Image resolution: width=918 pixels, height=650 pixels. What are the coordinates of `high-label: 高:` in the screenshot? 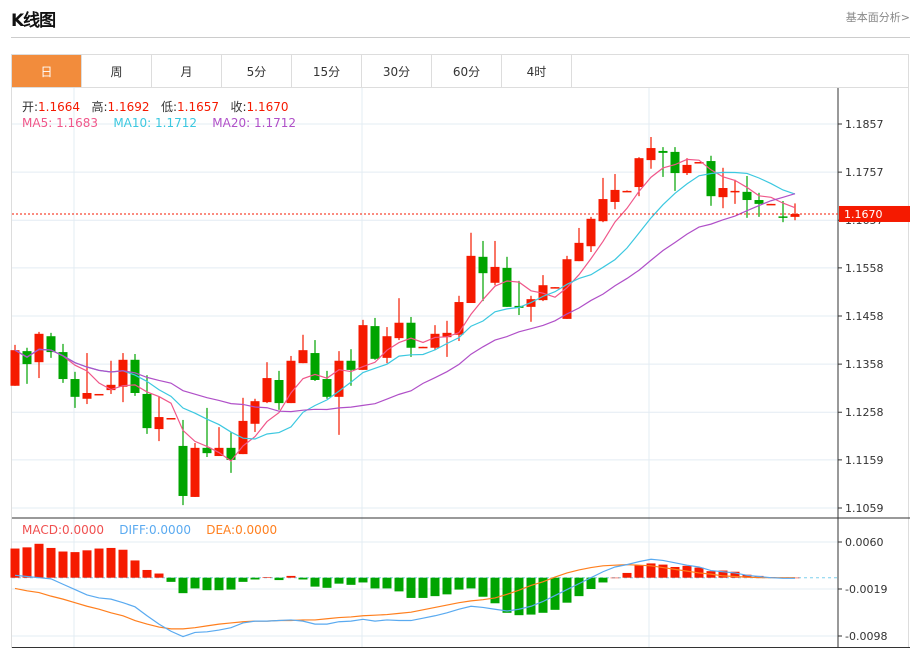 It's located at (99, 107).